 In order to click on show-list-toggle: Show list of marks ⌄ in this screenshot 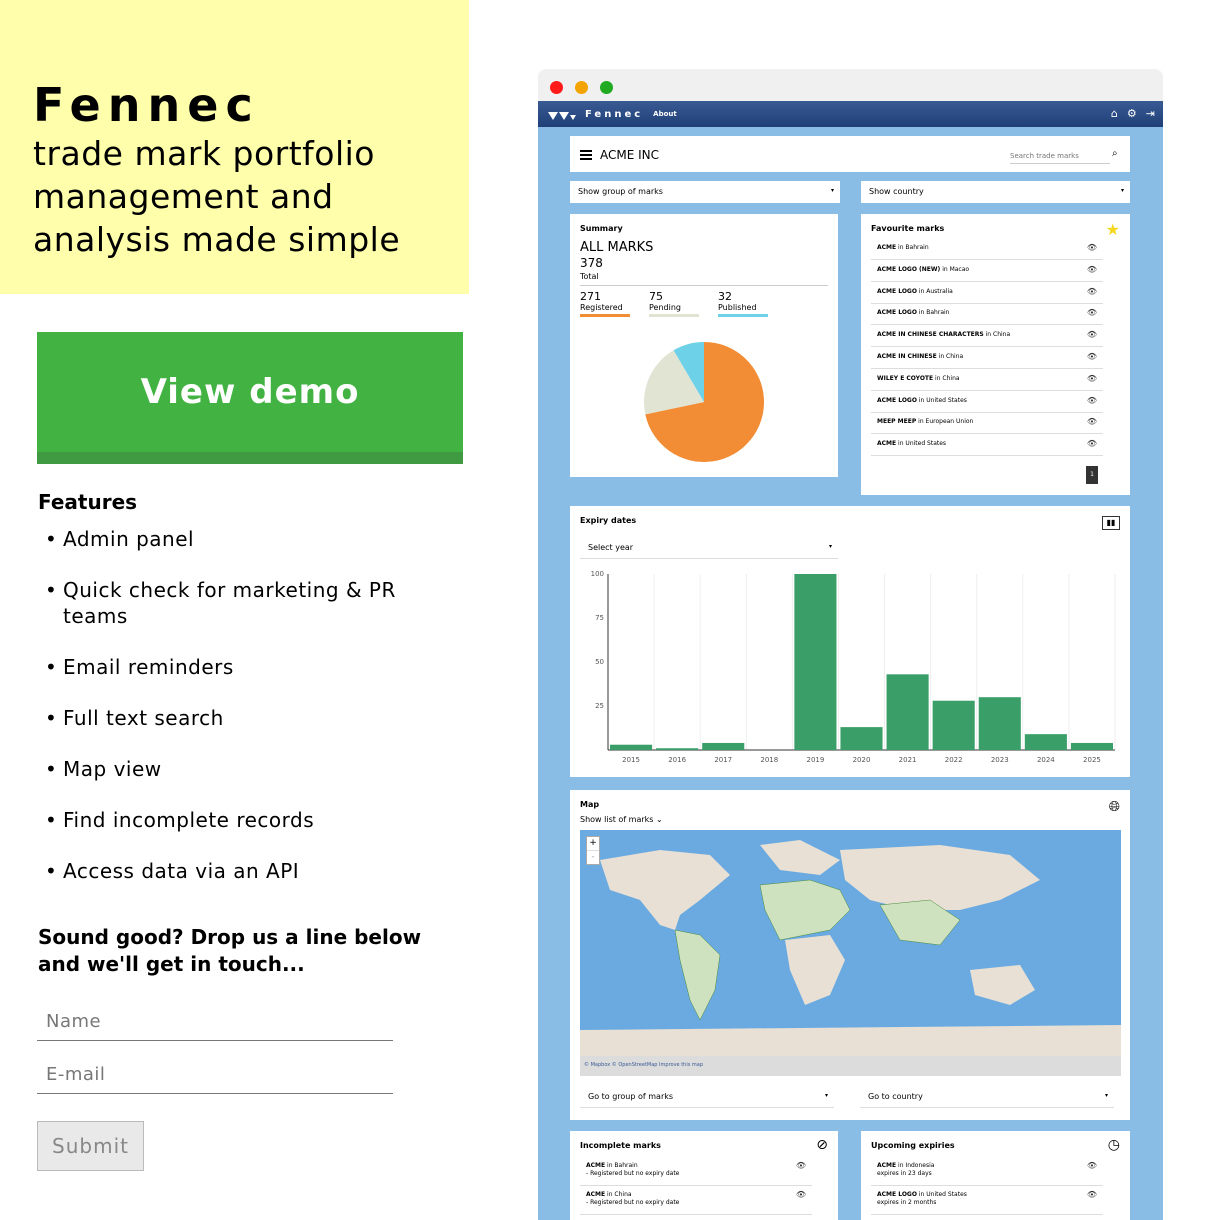, I will do `click(621, 819)`.